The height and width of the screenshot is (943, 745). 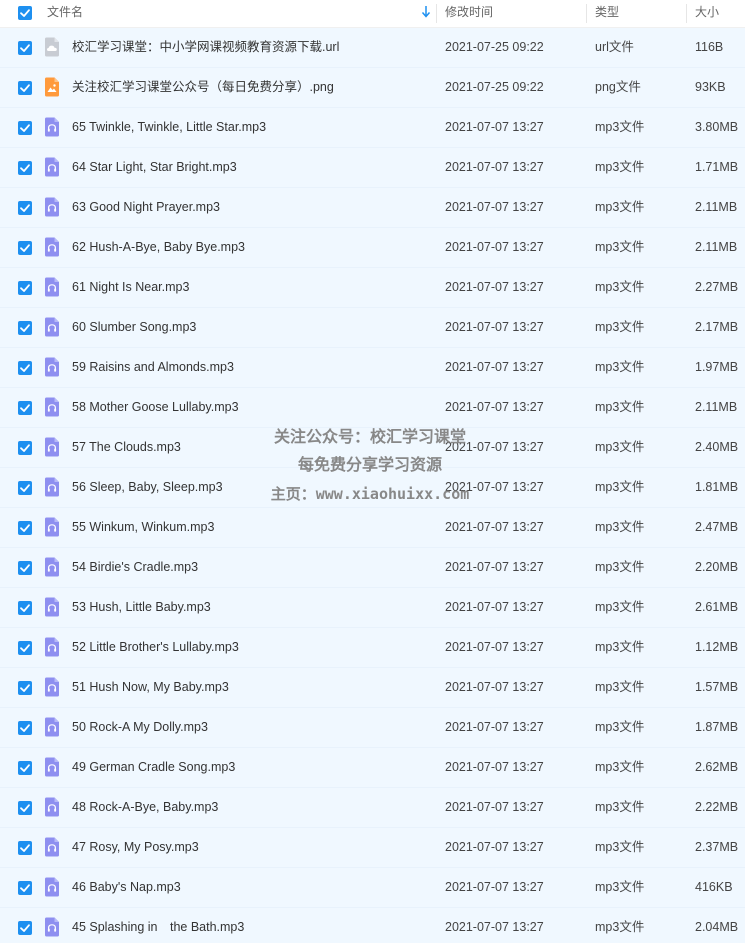 What do you see at coordinates (252, 327) in the screenshot?
I see `file-name: 60 Slumber Song.mp3` at bounding box center [252, 327].